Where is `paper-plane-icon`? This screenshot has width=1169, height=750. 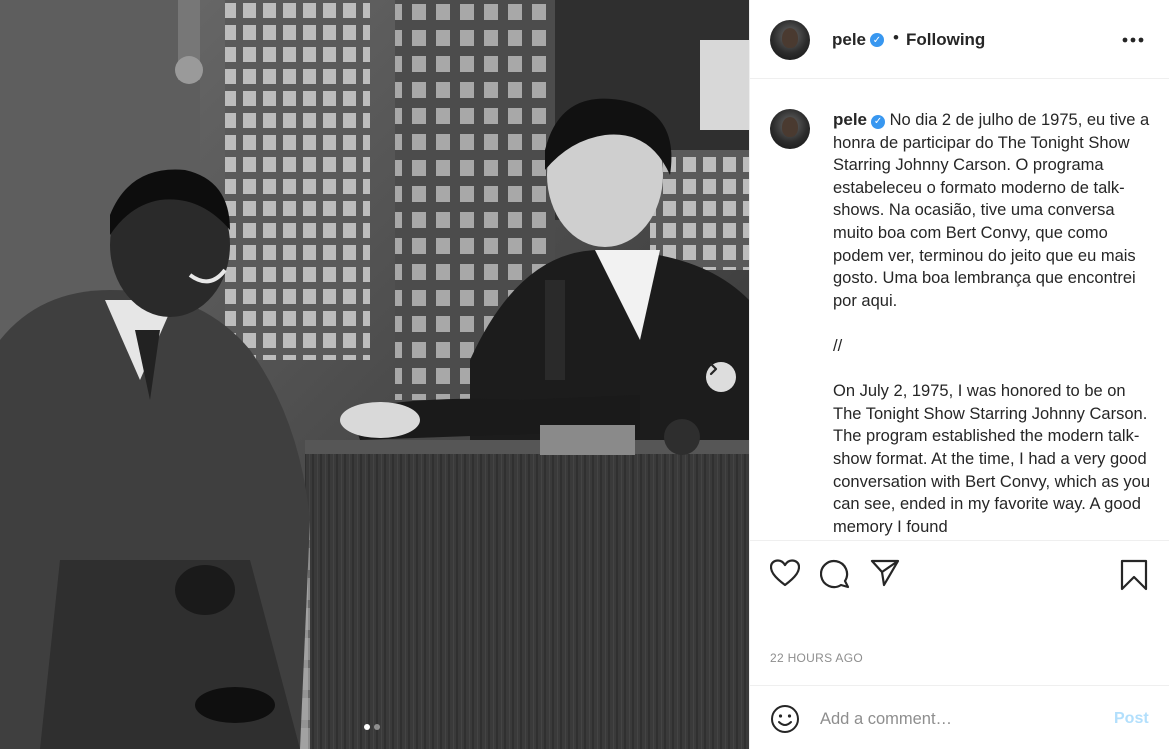 paper-plane-icon is located at coordinates (885, 573).